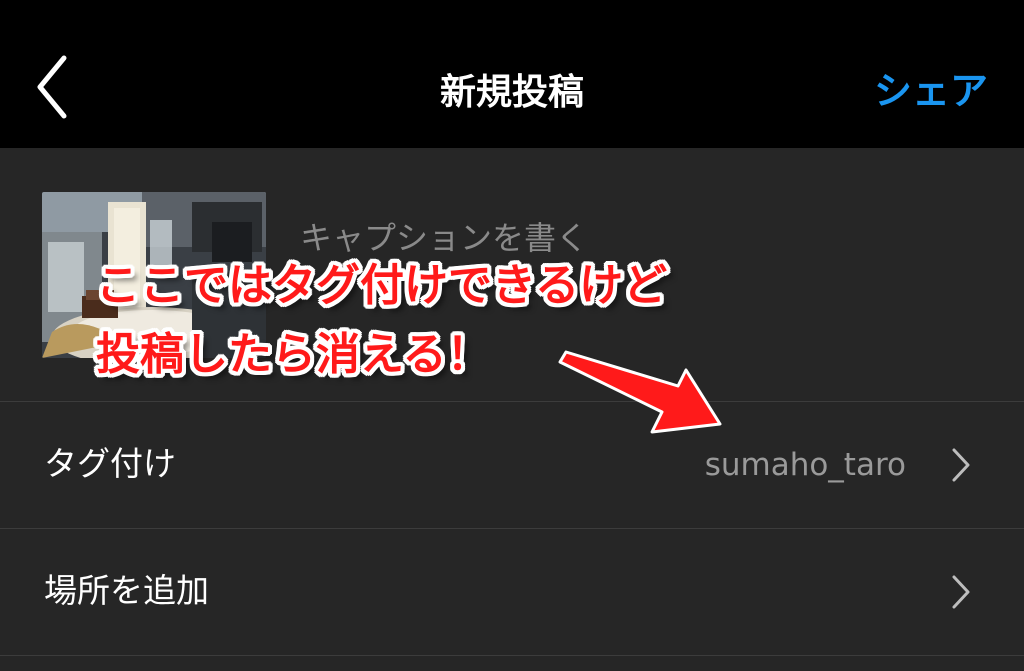 This screenshot has width=1024, height=671. Describe the element at coordinates (511, 92) in the screenshot. I see `page-title: 新規投稿` at that location.